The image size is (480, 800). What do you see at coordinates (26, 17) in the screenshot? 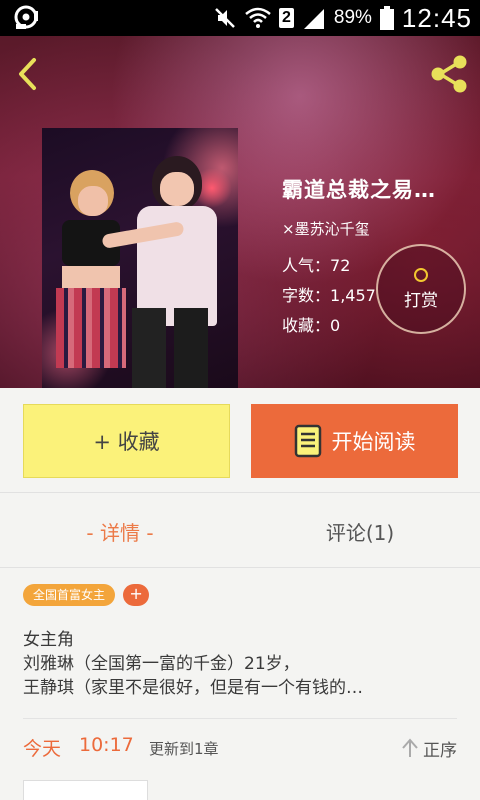
I see `notification-icon` at bounding box center [26, 17].